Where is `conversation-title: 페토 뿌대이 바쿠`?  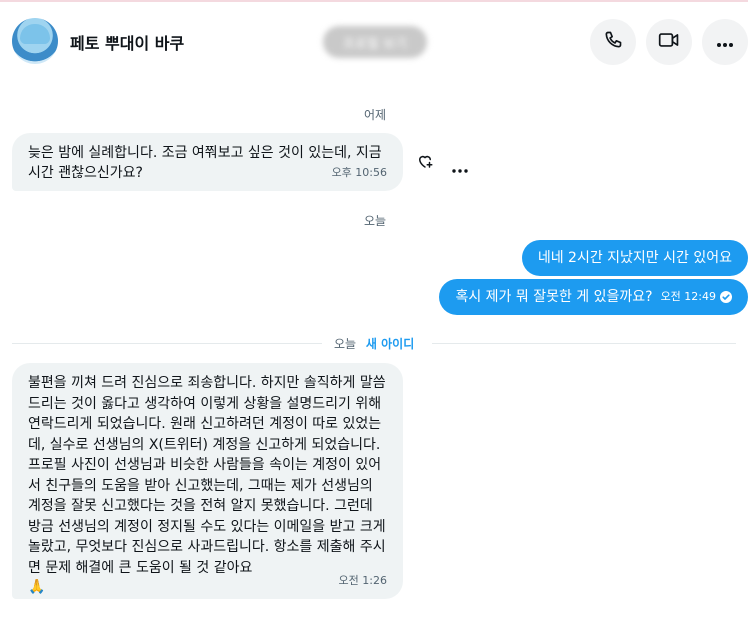
conversation-title: 페토 뿌대이 바쿠 is located at coordinates (127, 42).